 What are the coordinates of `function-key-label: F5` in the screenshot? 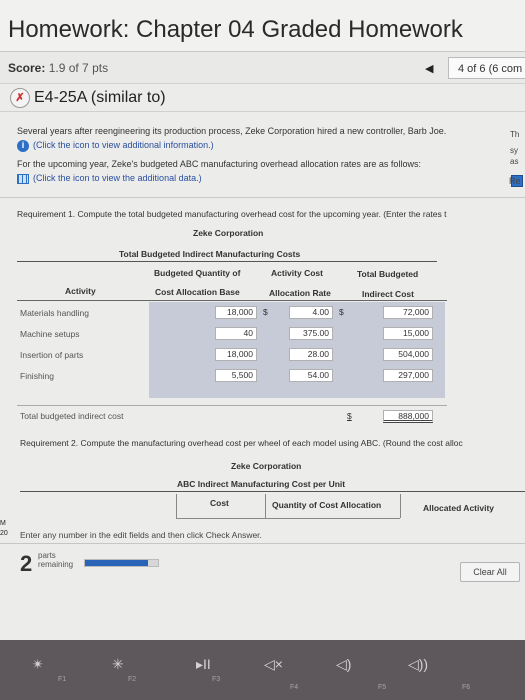 It's located at (382, 687).